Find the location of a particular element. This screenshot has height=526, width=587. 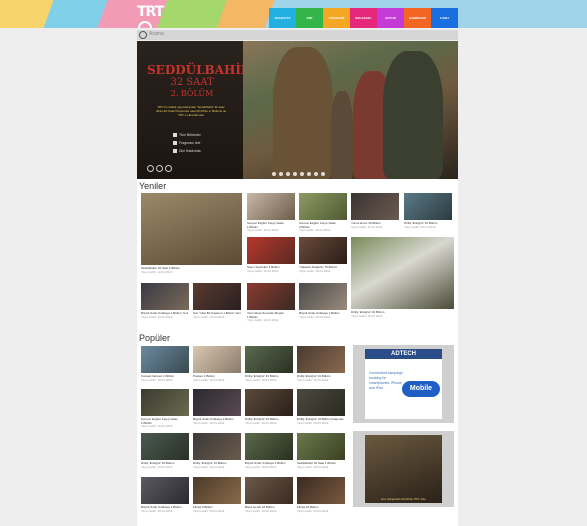

twitter-icon is located at coordinates (159, 168).